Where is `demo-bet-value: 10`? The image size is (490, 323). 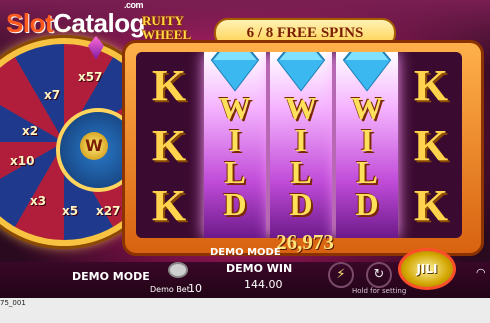
demo-bet-value: 10 is located at coordinates (195, 288).